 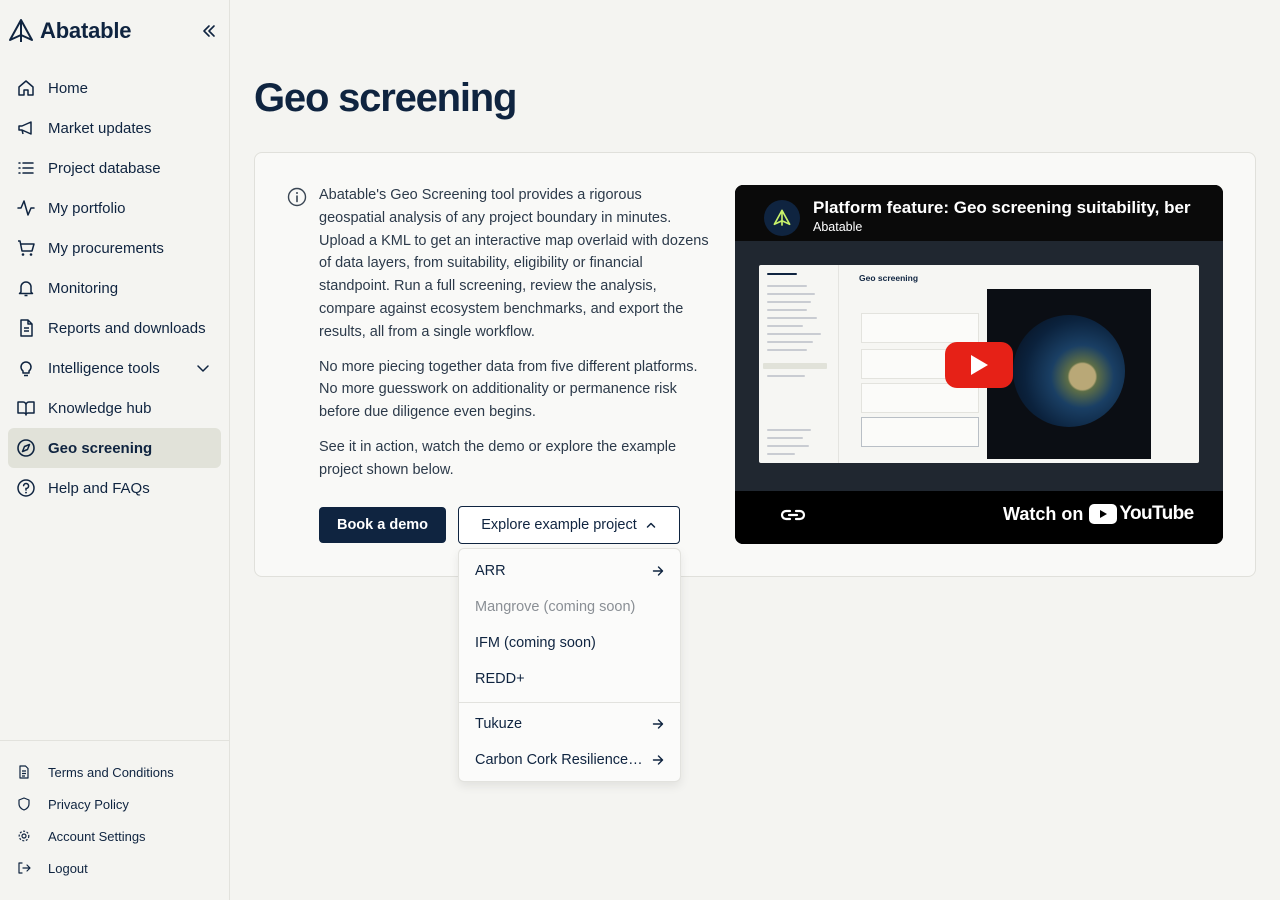 I want to click on document-icon, so click(x=26, y=328).